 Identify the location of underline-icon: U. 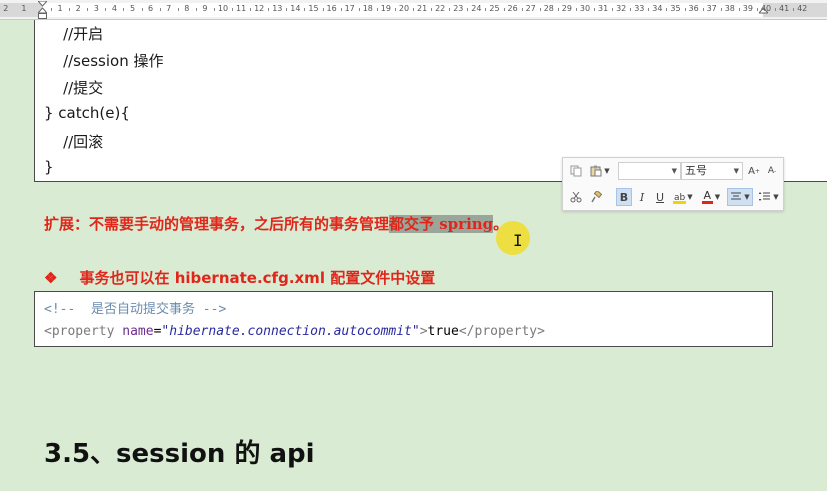
(660, 197).